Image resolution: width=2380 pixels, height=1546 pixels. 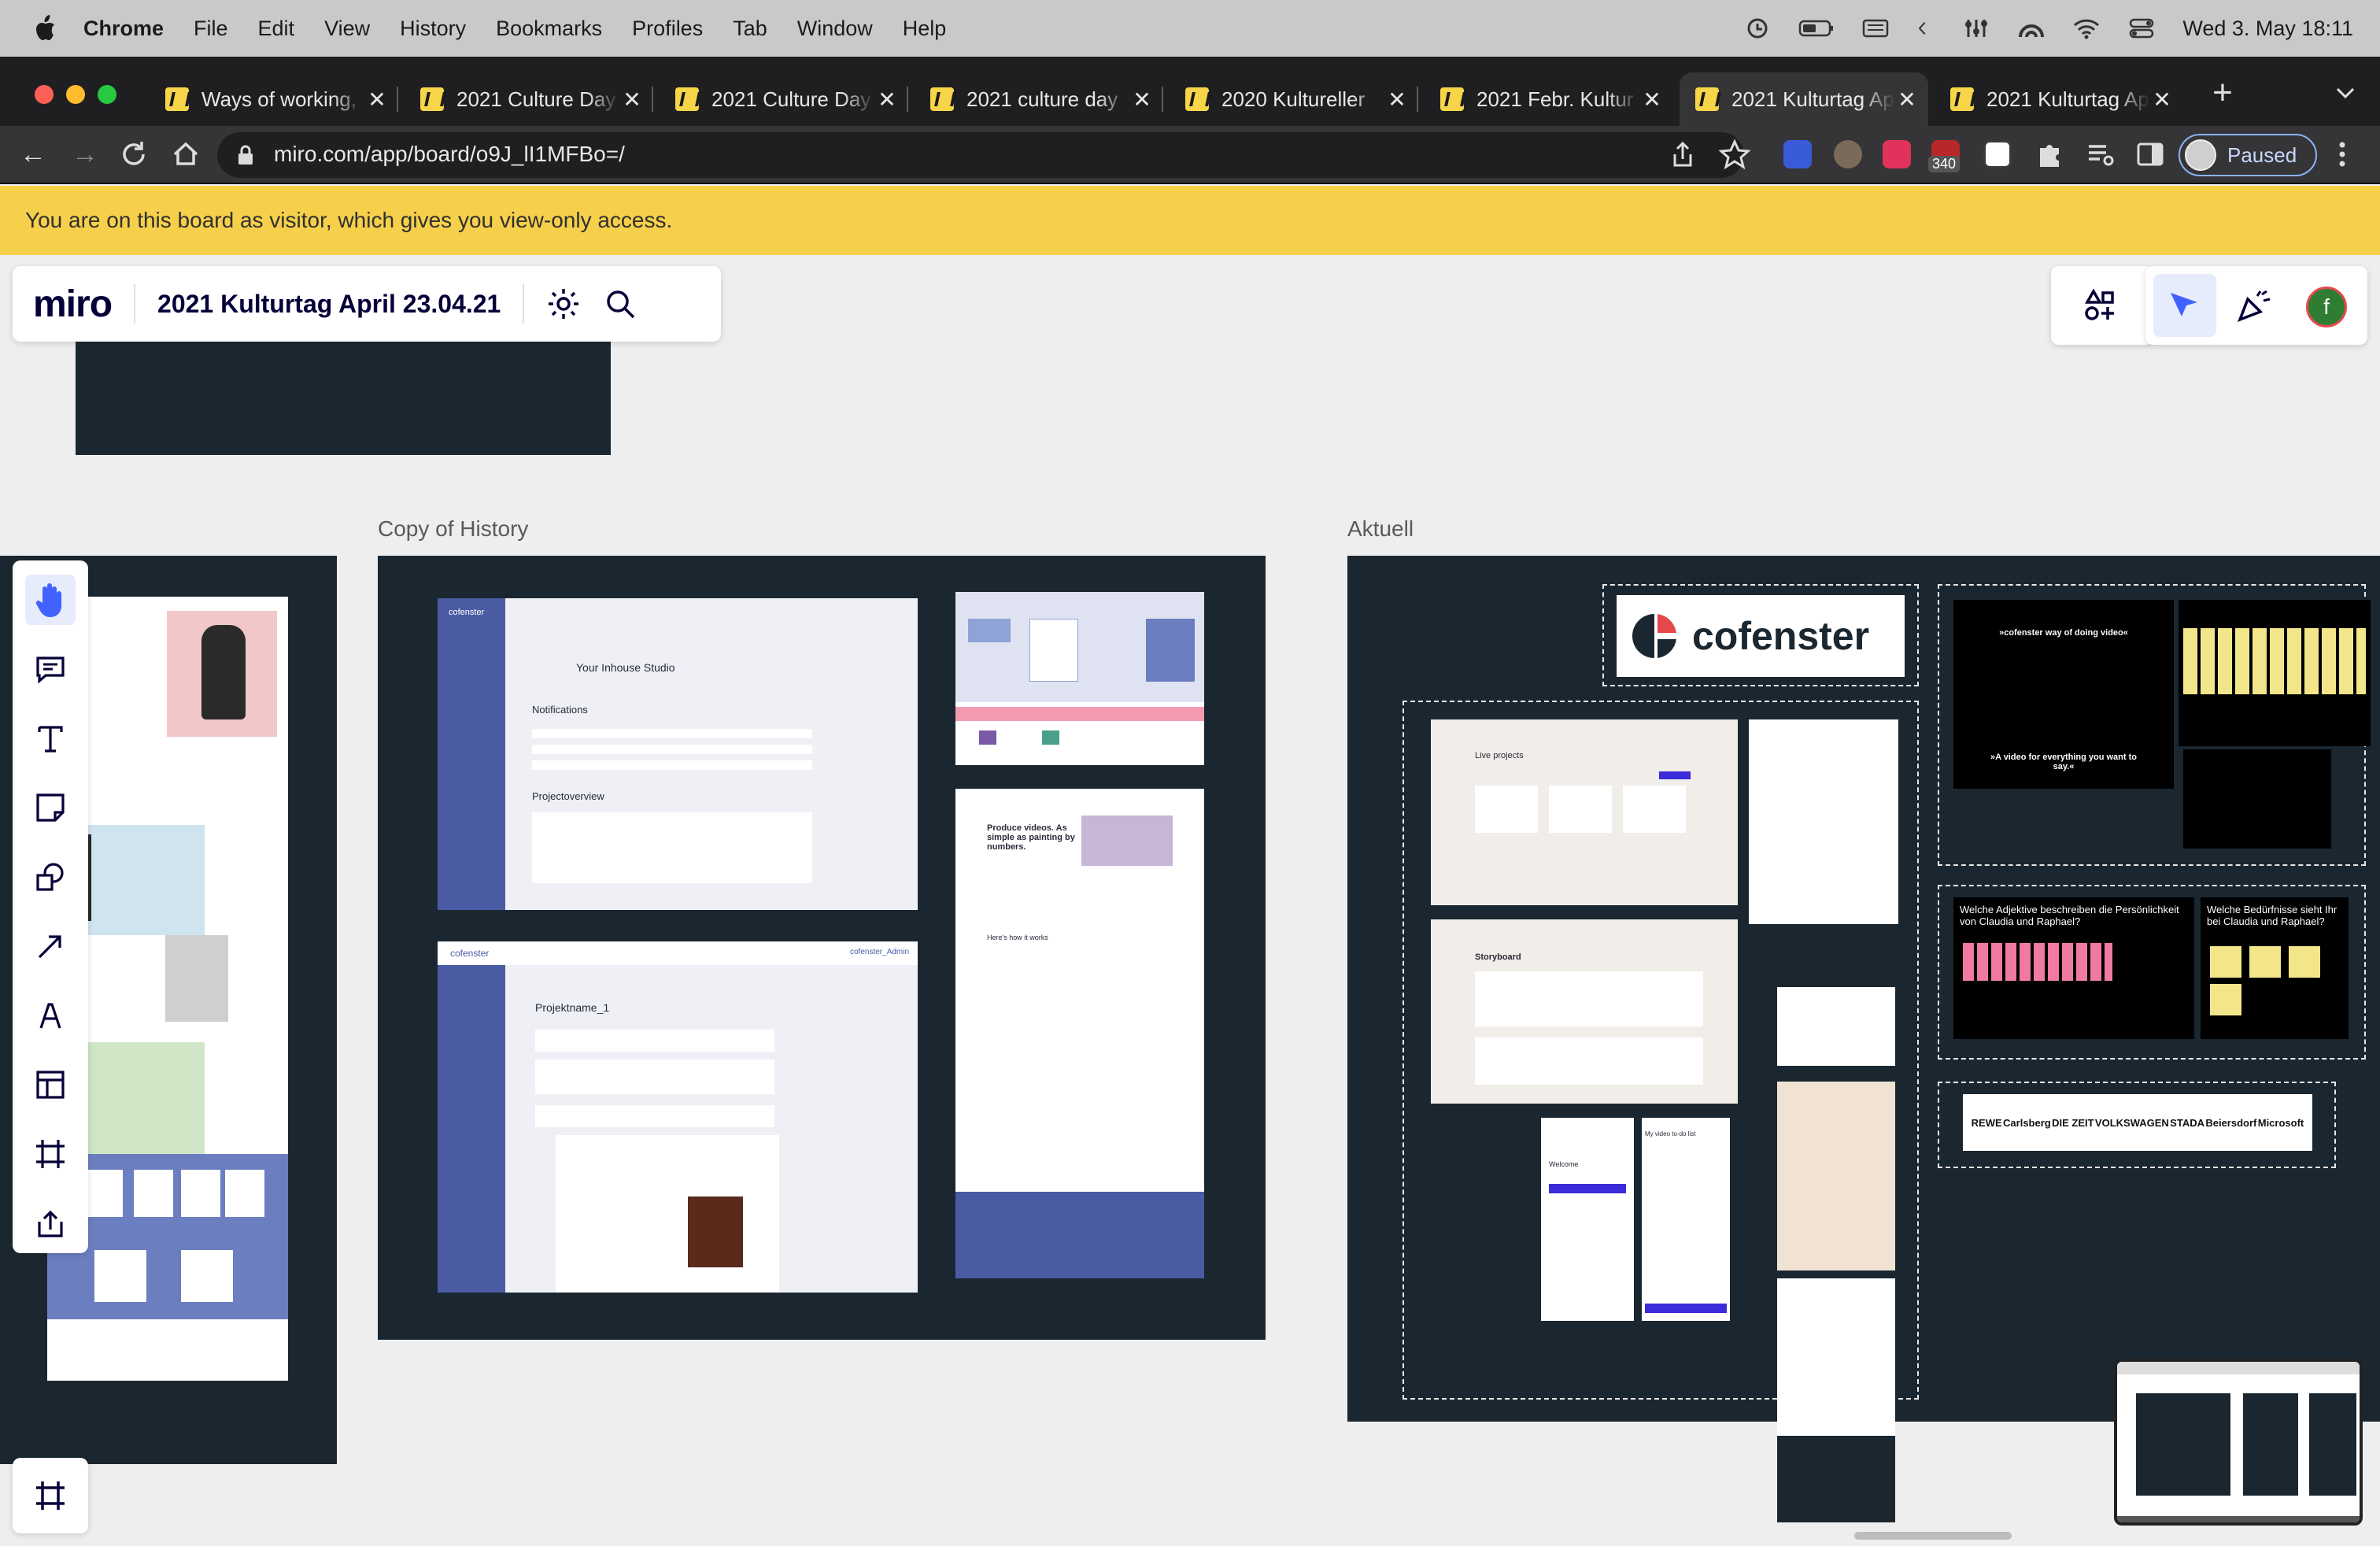 I want to click on search-icon, so click(x=620, y=304).